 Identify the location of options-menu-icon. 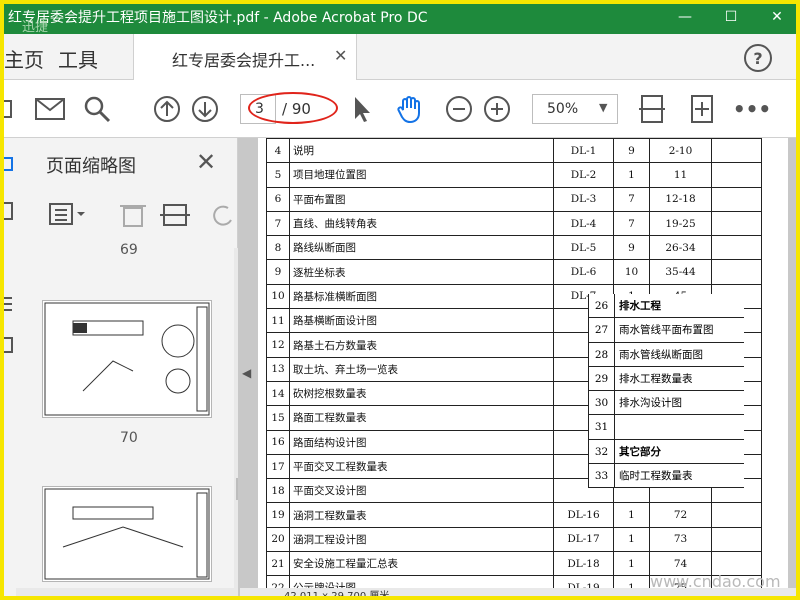
(67, 214).